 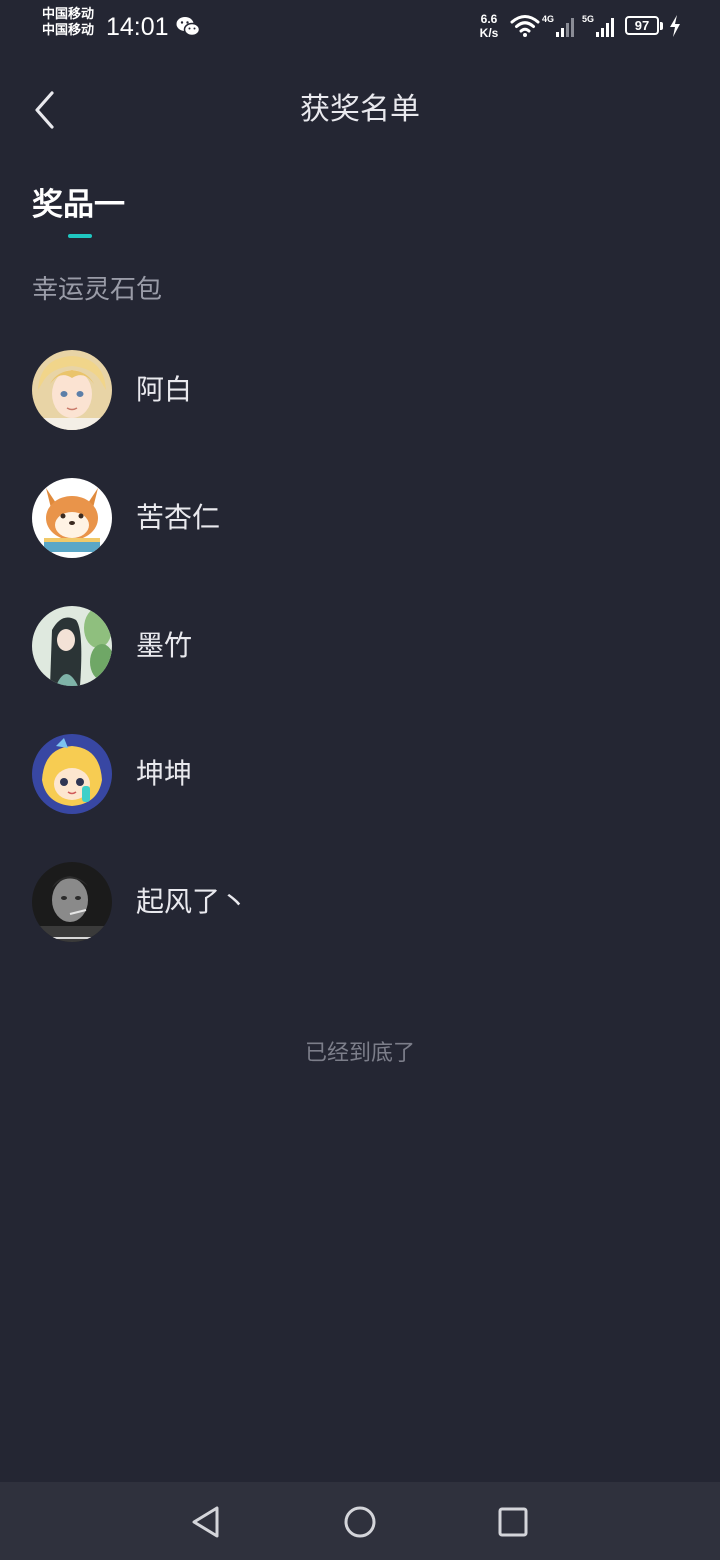 I want to click on triangle-back-icon, so click(x=205, y=1522).